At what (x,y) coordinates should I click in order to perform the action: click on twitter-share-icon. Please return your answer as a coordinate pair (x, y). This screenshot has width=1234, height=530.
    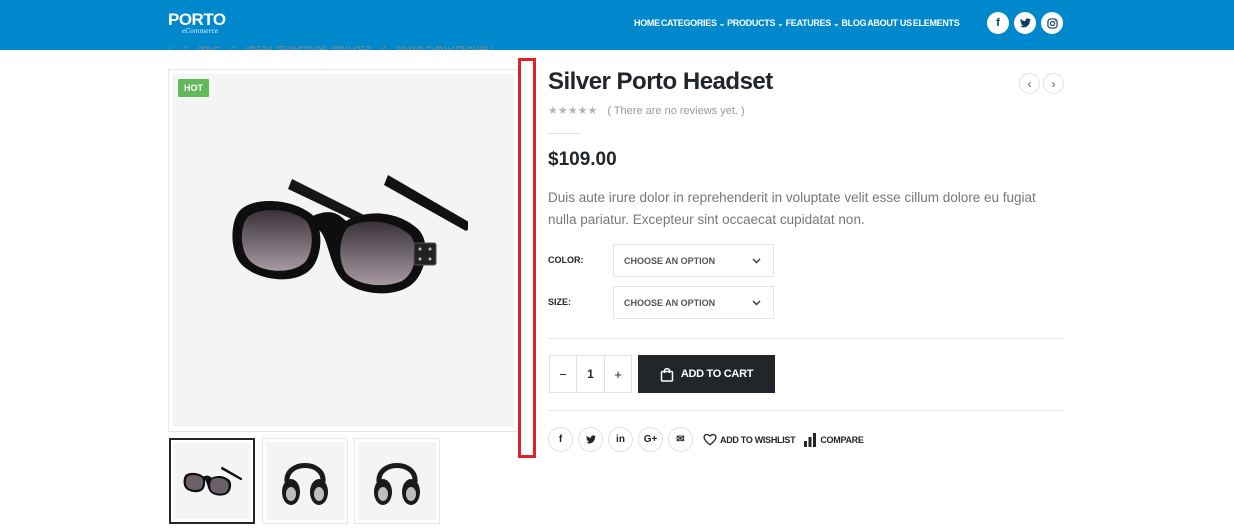
    Looking at the image, I should click on (590, 439).